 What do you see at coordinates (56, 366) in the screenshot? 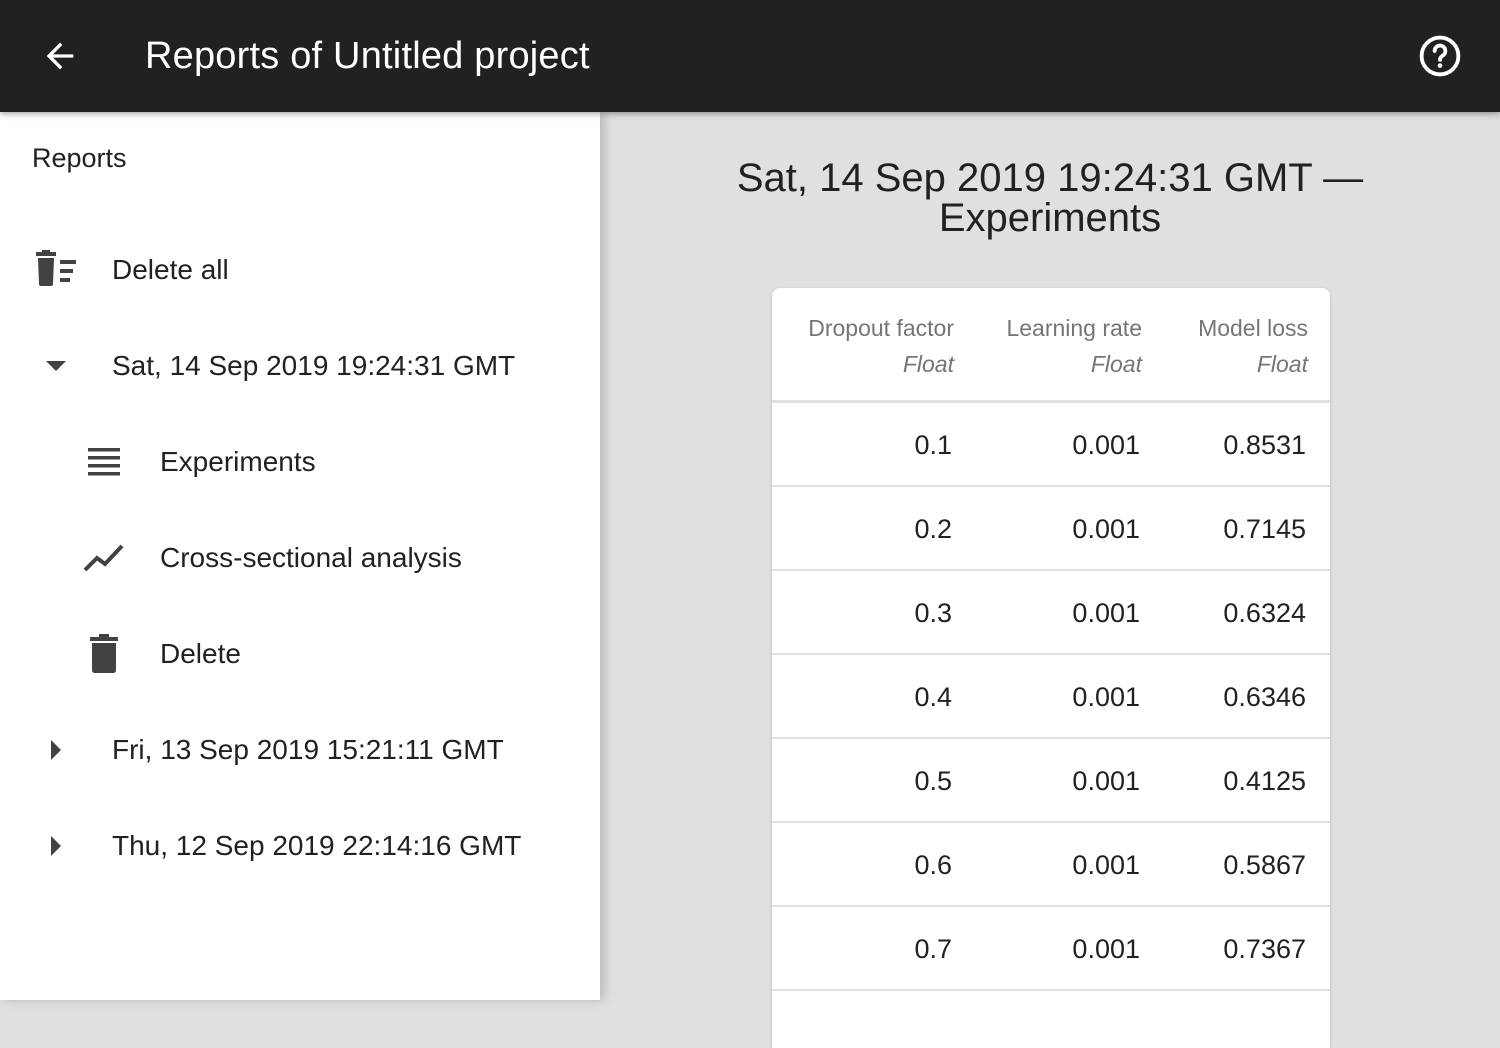
I see `caret-down-icon` at bounding box center [56, 366].